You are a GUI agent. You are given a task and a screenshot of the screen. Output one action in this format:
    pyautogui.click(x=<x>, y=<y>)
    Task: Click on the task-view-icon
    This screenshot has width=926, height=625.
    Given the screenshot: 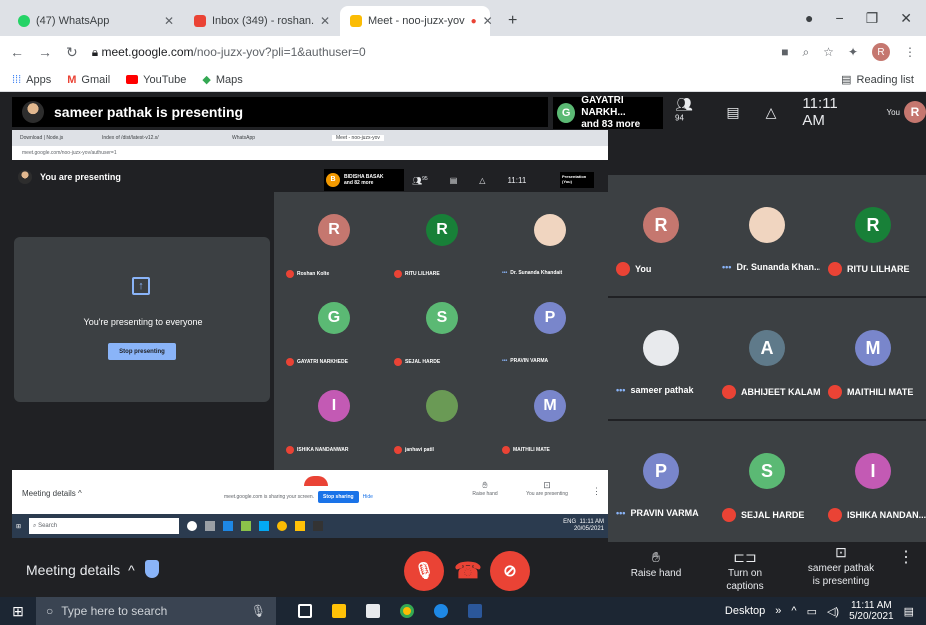 What is the action you would take?
    pyautogui.click(x=305, y=611)
    